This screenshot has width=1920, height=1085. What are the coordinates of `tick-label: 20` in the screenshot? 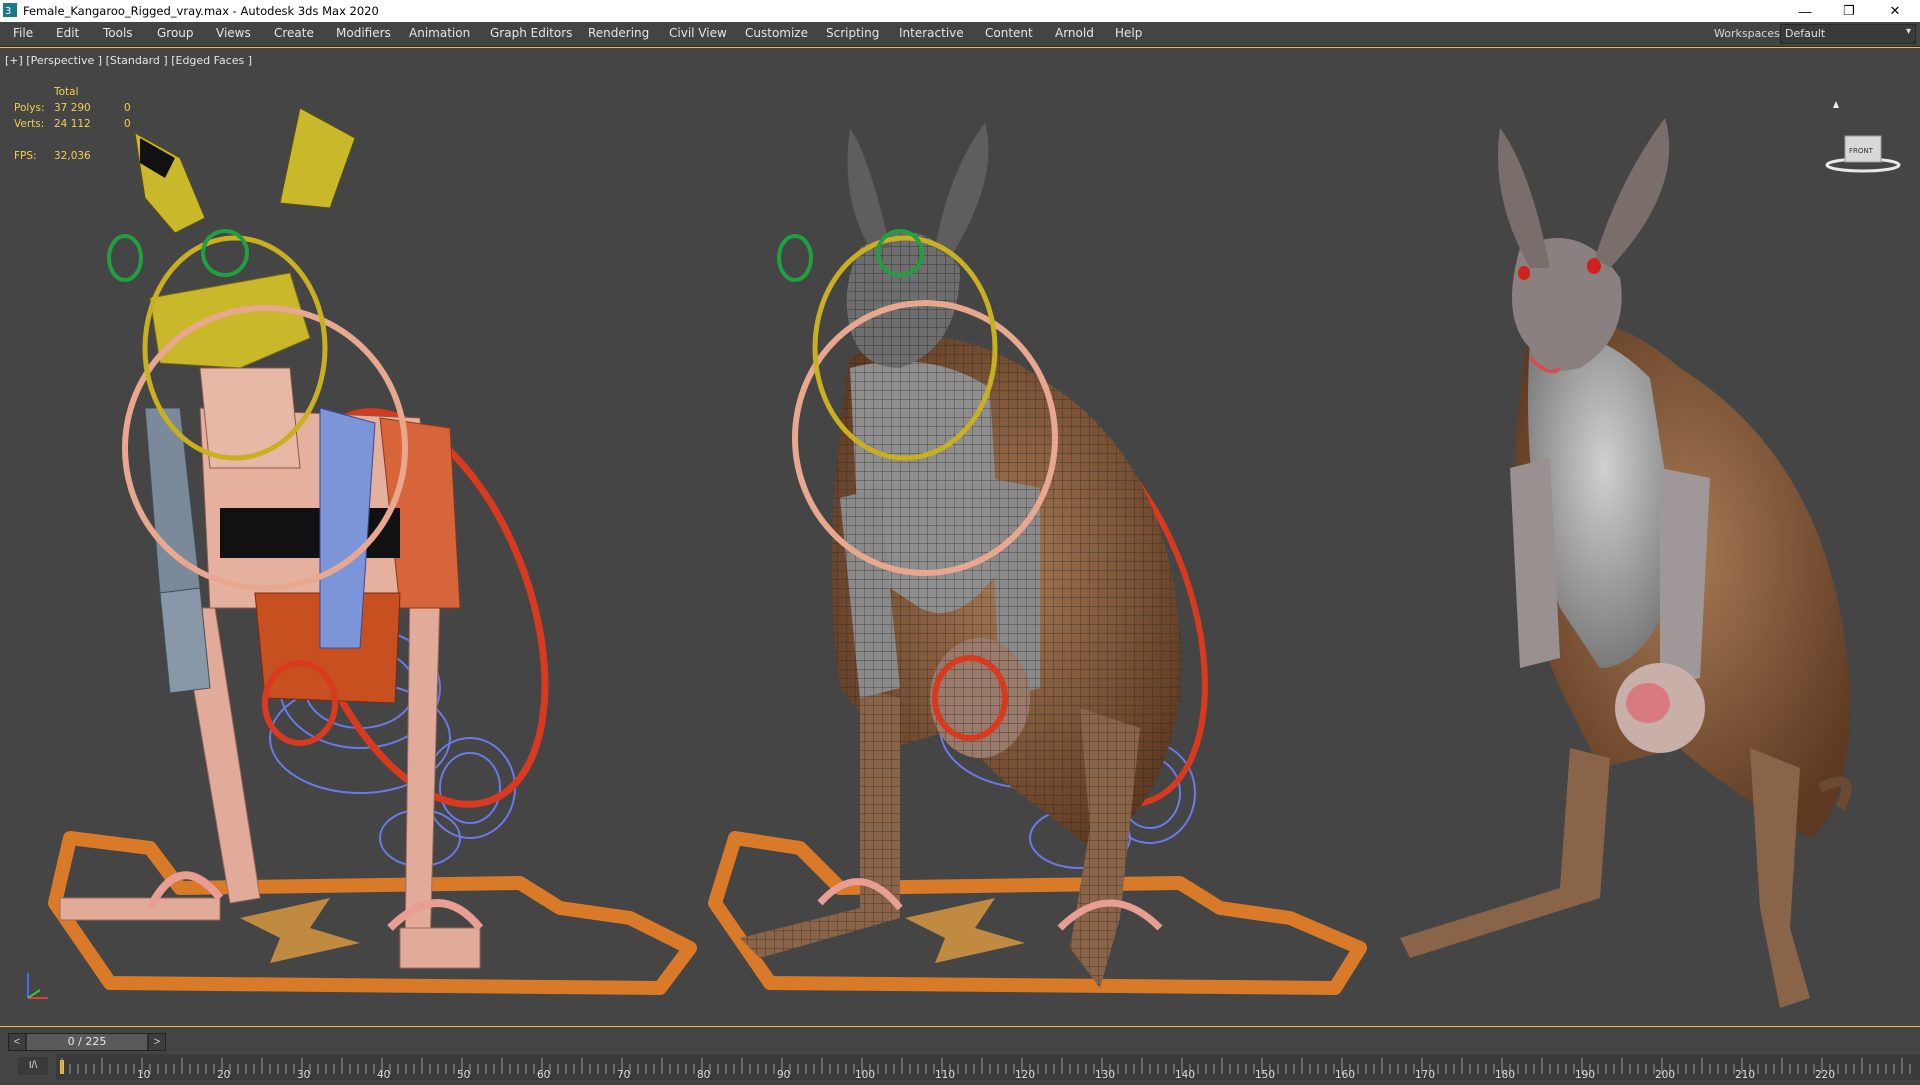 It's located at (224, 1075).